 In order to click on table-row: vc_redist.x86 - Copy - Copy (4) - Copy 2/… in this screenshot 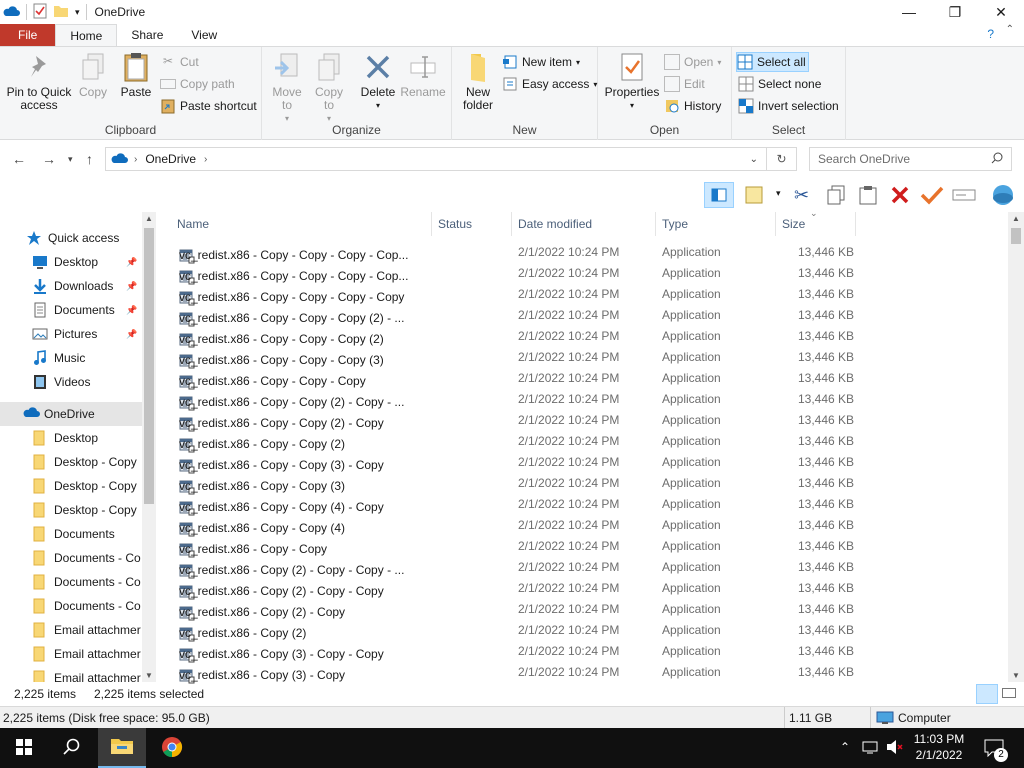, I will do `click(515, 505)`.